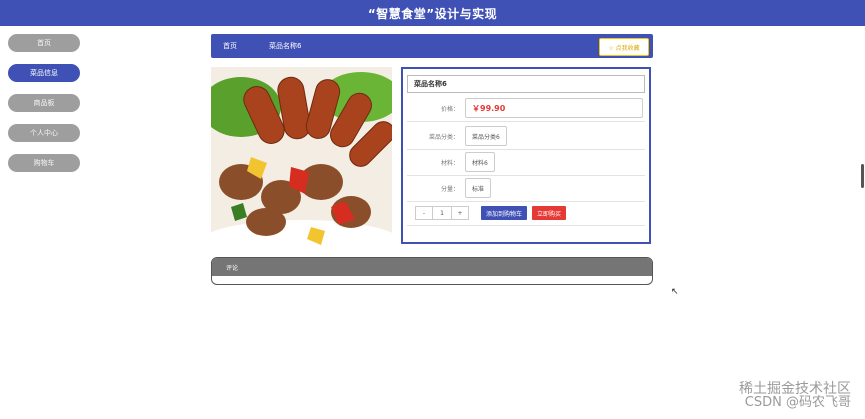 The image size is (865, 419). Describe the element at coordinates (526, 84) in the screenshot. I see `product-name: 菜品名称6` at that location.